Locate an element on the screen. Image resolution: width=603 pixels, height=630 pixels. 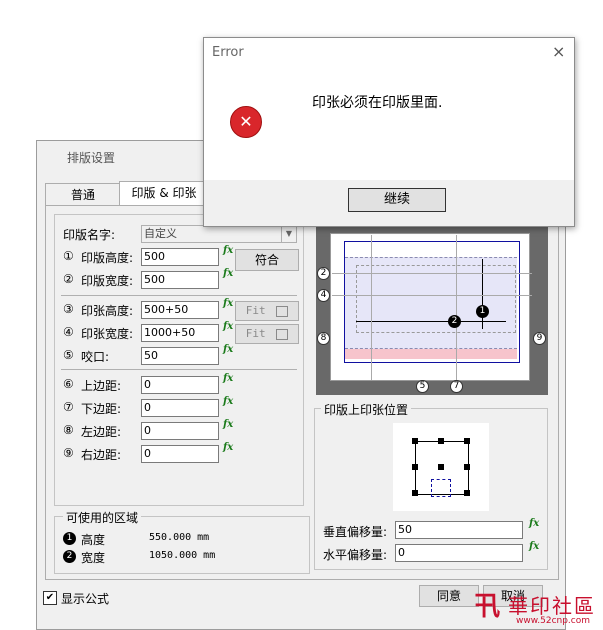
field-5-label: 咬口: is located at coordinates (95, 357).